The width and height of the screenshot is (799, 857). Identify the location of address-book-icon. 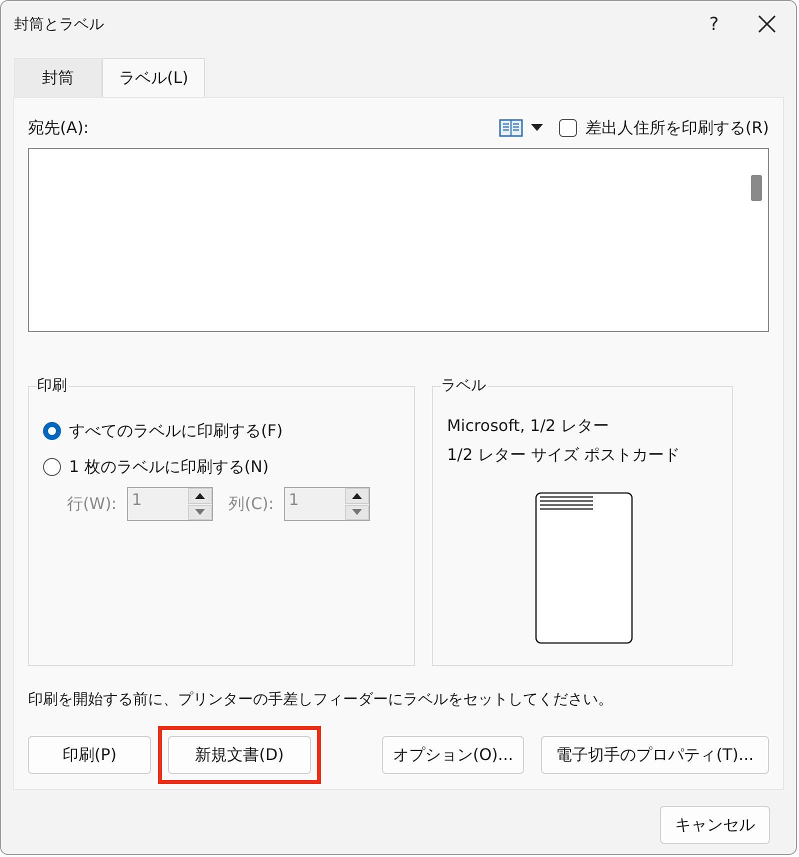
(511, 128).